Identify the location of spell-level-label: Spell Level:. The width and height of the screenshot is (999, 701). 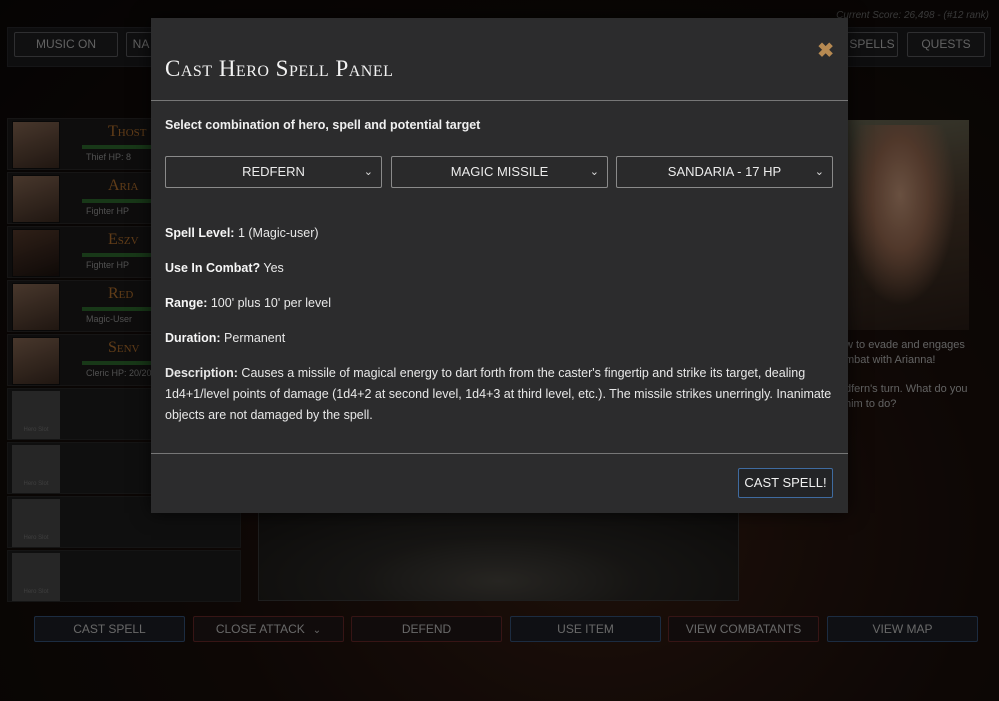
(200, 233).